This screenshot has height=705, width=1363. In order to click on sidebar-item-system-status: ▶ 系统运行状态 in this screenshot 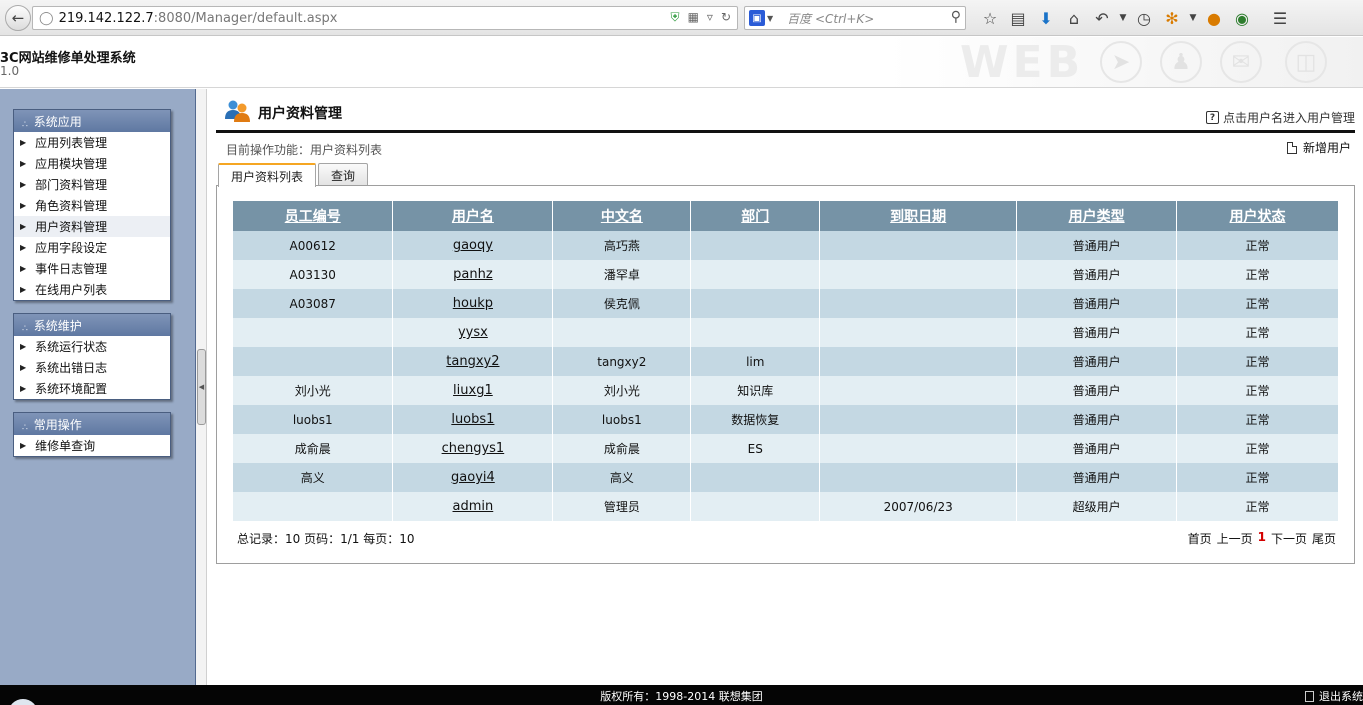, I will do `click(92, 346)`.